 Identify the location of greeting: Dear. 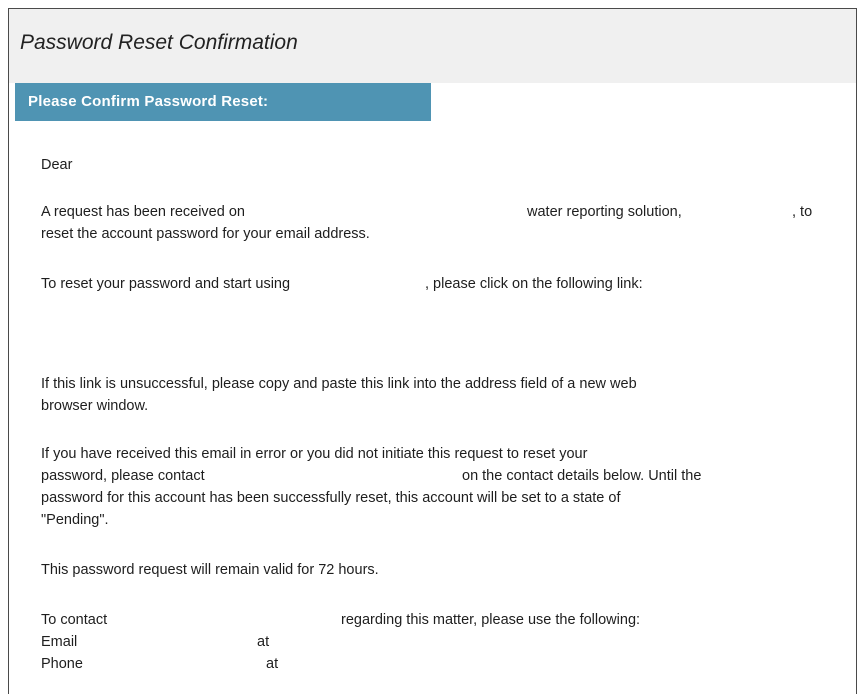
(57, 165).